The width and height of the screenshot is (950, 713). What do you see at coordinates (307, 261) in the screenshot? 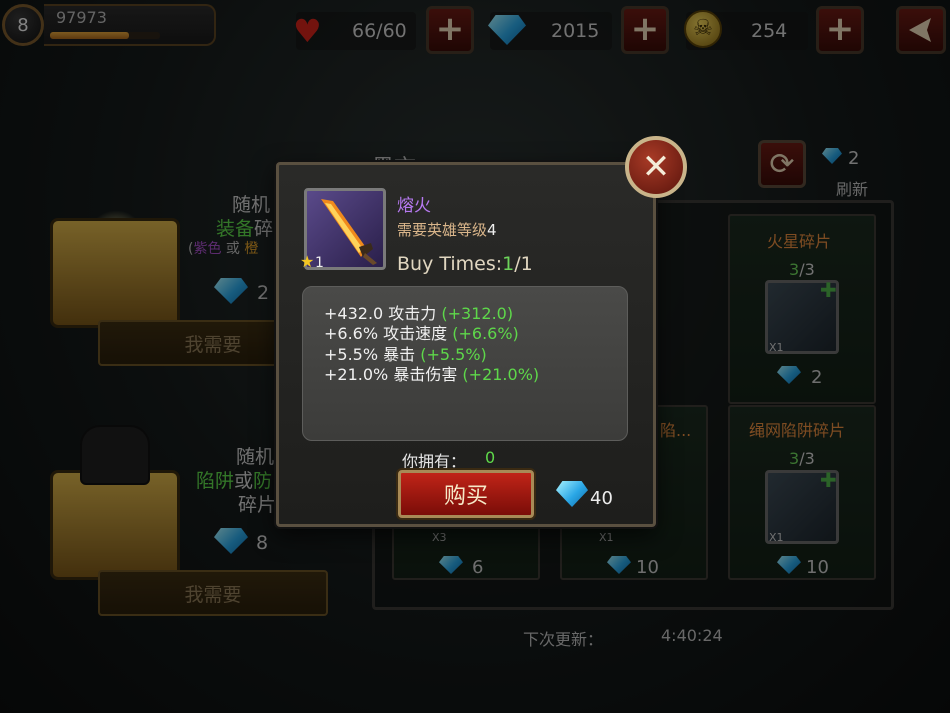
I see `star-icon: ★` at bounding box center [307, 261].